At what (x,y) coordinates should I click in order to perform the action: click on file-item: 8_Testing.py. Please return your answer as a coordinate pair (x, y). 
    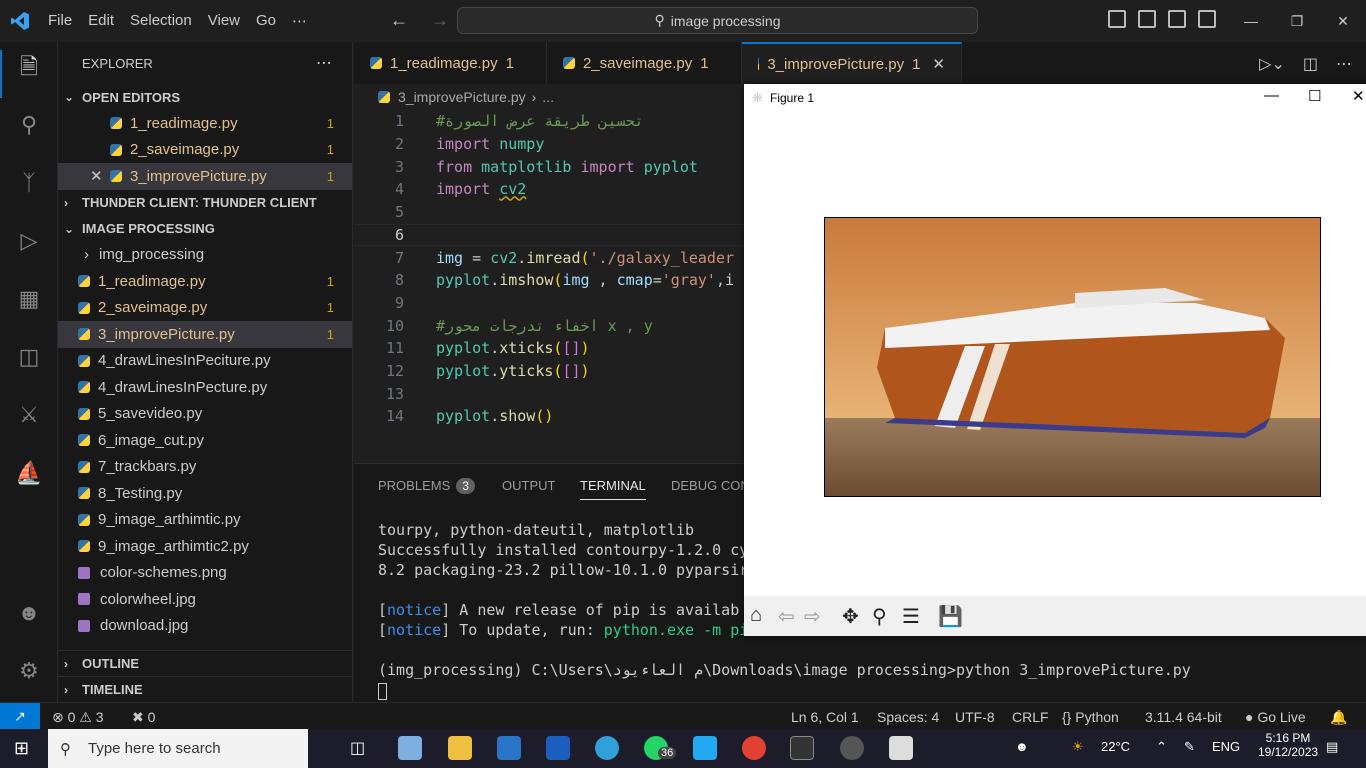
    Looking at the image, I should click on (205, 493).